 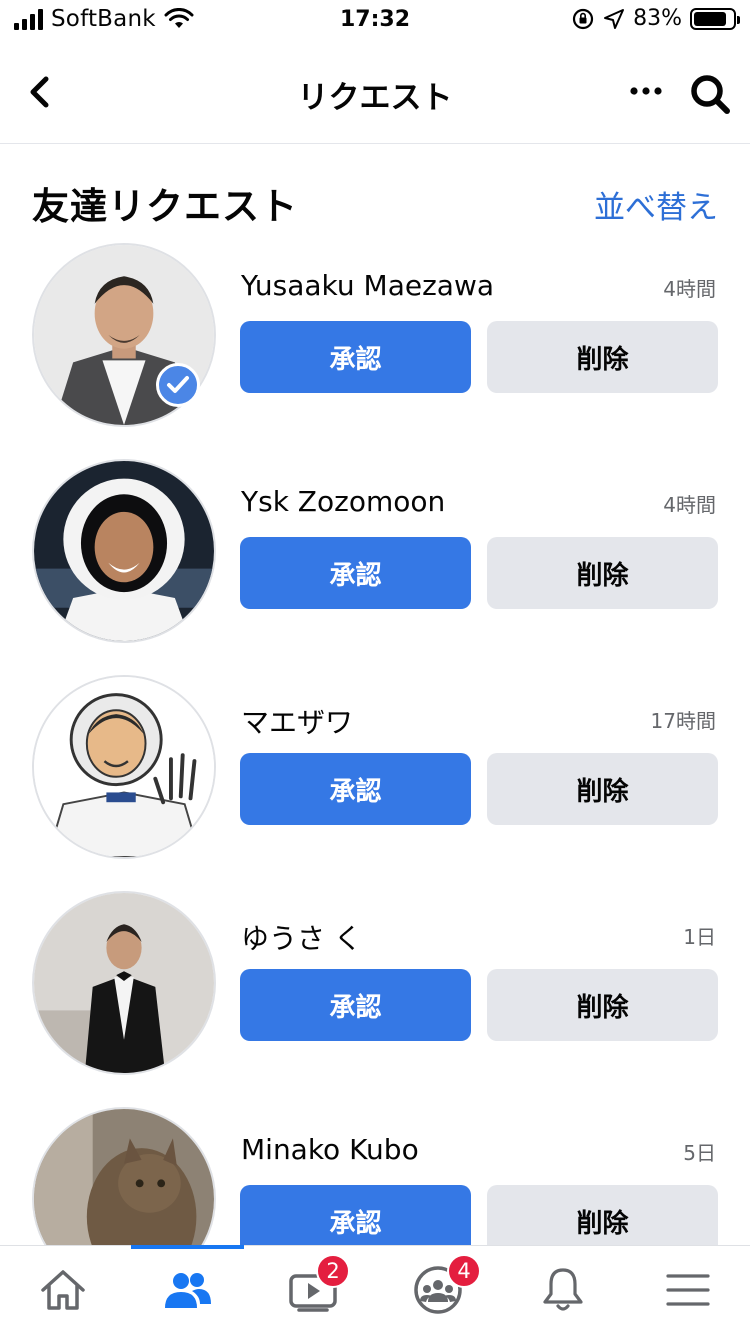 I want to click on request-time: 17時間, so click(x=683, y=721).